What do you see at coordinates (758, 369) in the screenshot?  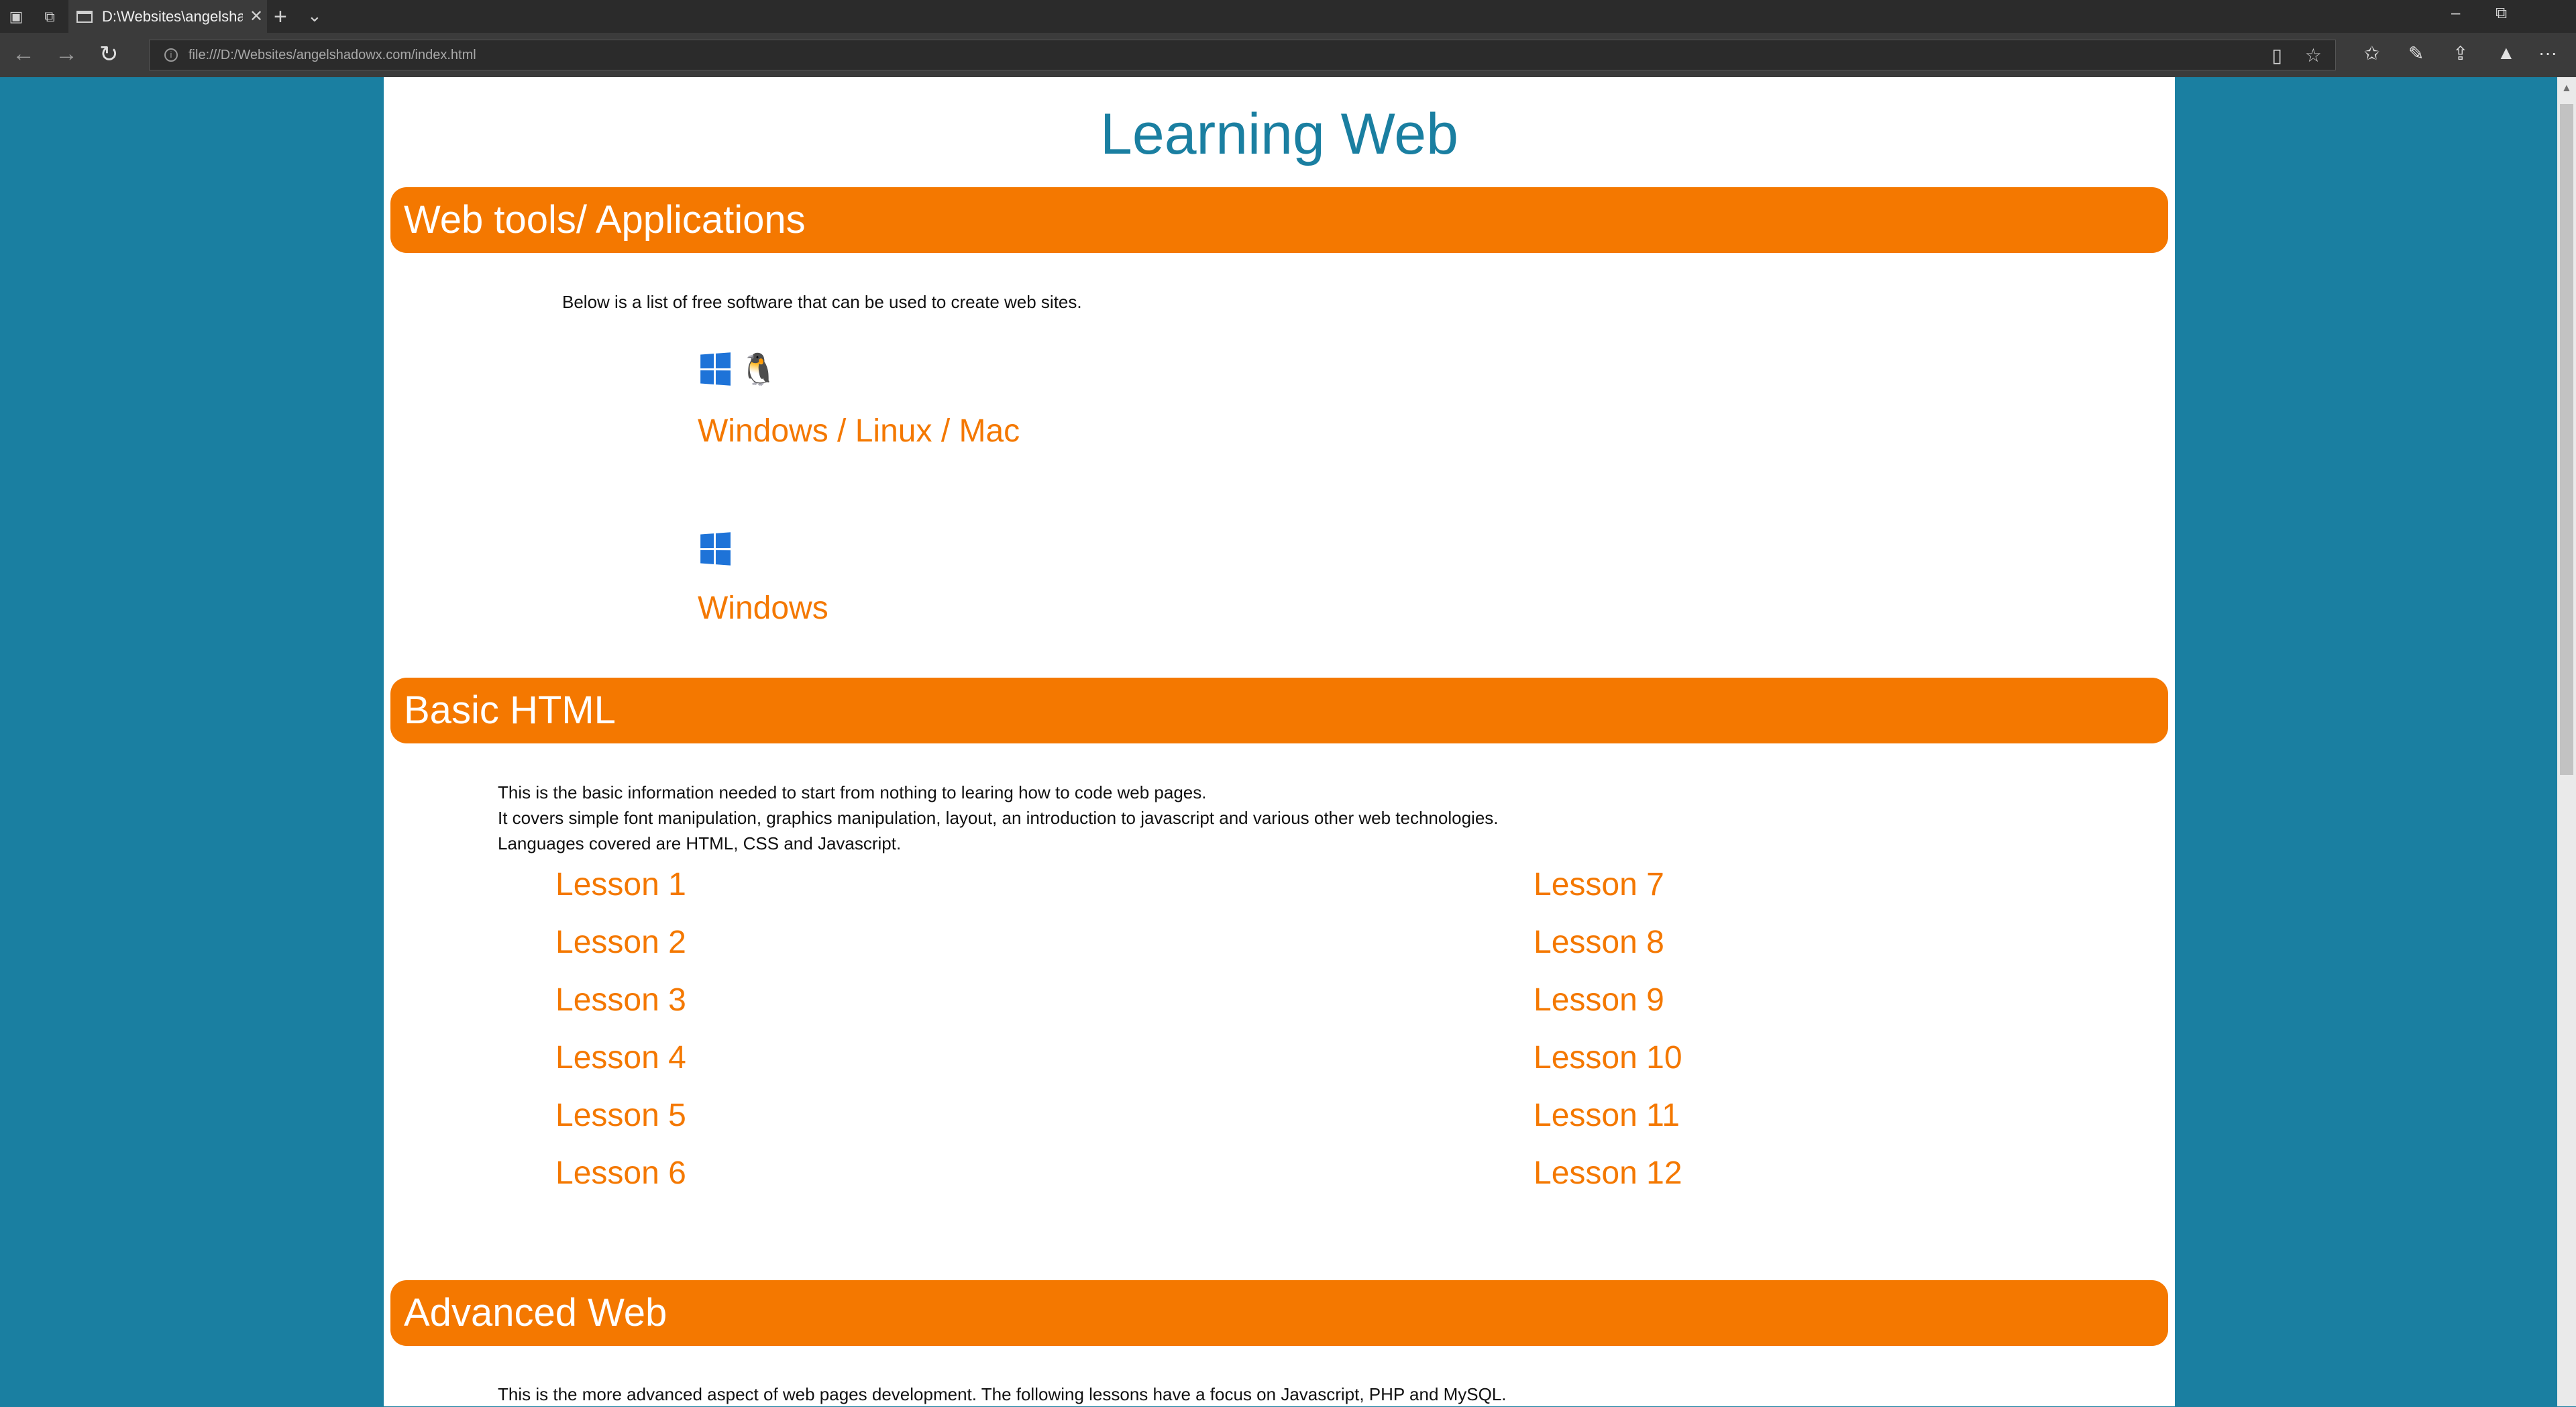 I see `linux-tux-icon: 🐧` at bounding box center [758, 369].